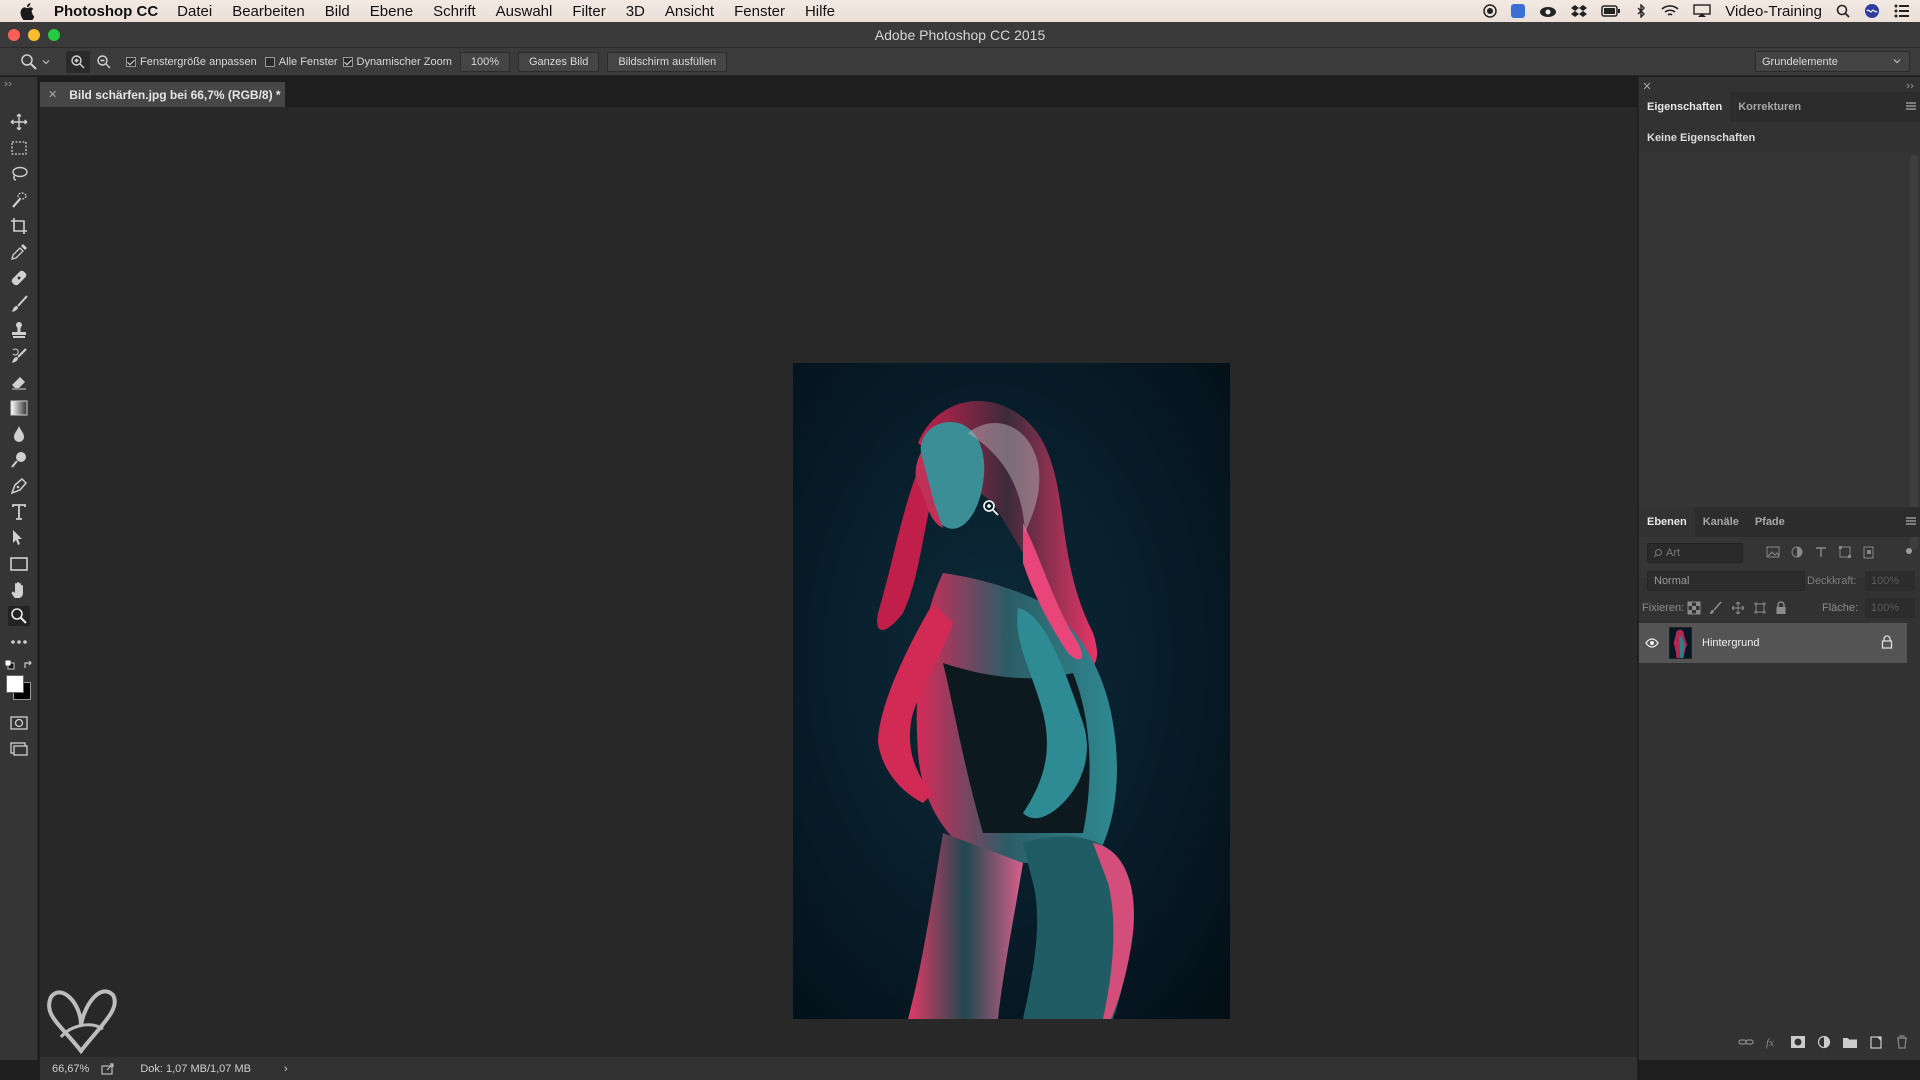 This screenshot has height=1080, width=1920. I want to click on link-layers-icon, so click(1746, 1042).